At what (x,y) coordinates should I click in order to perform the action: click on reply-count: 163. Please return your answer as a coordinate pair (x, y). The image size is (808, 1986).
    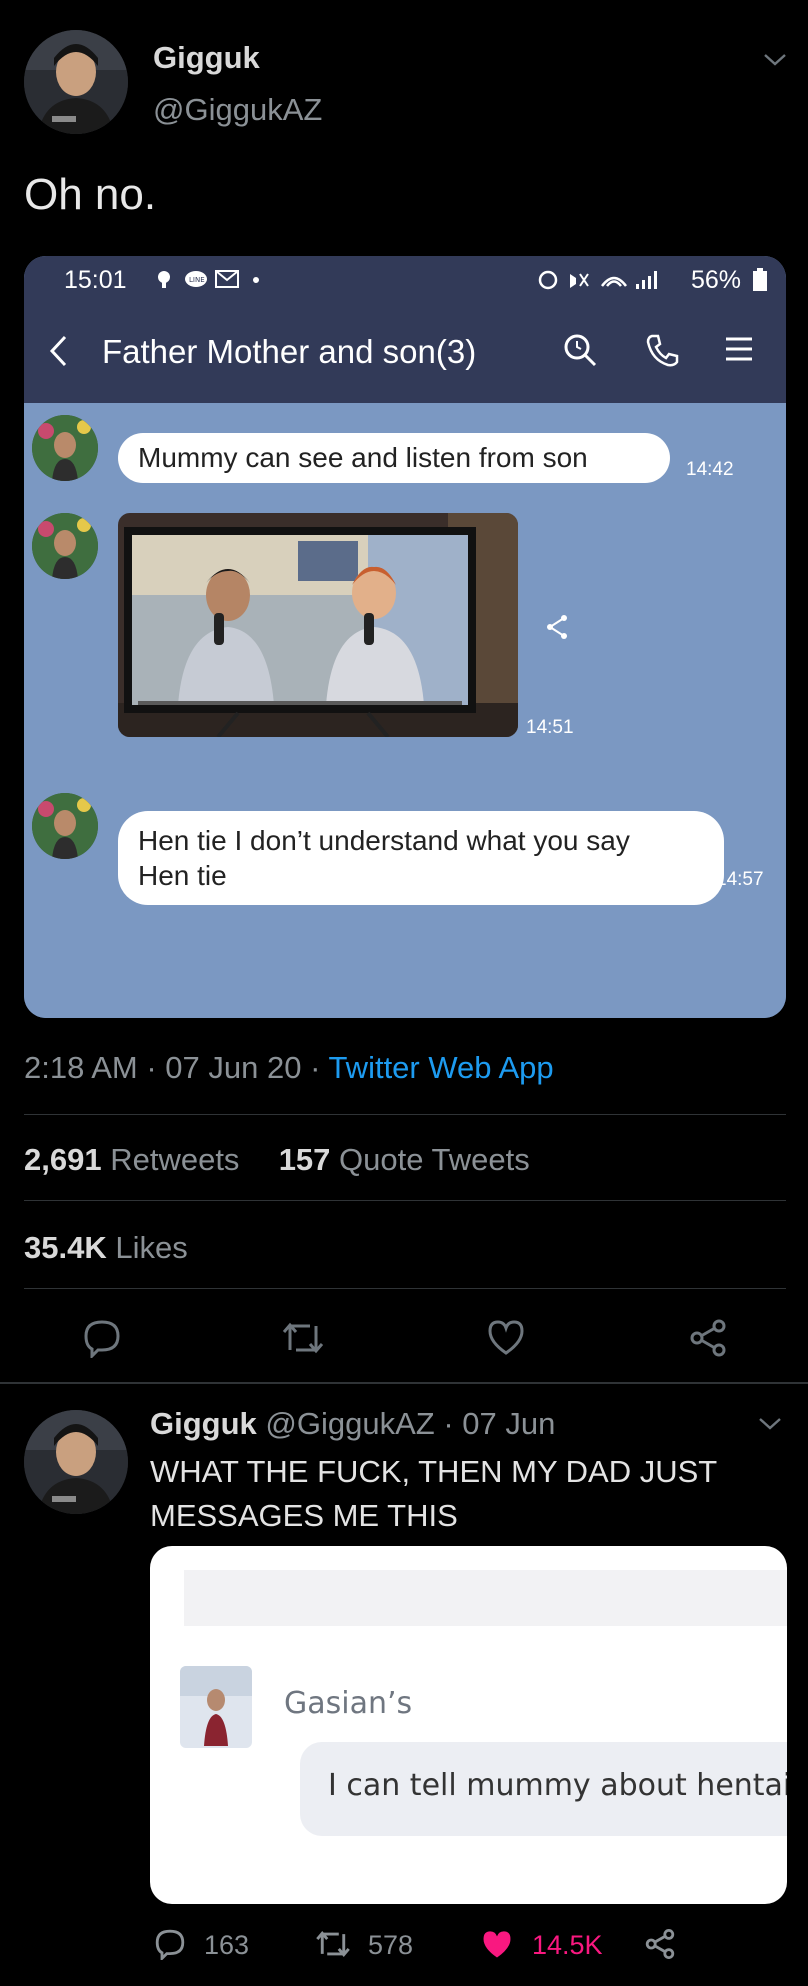
    Looking at the image, I should click on (226, 1945).